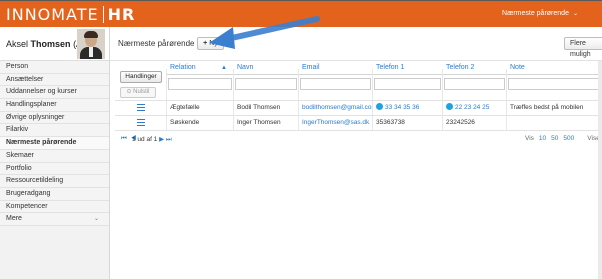 Image resolution: width=602 pixels, height=279 pixels. Describe the element at coordinates (529, 138) in the screenshot. I see `page-size-label: Vis` at that location.